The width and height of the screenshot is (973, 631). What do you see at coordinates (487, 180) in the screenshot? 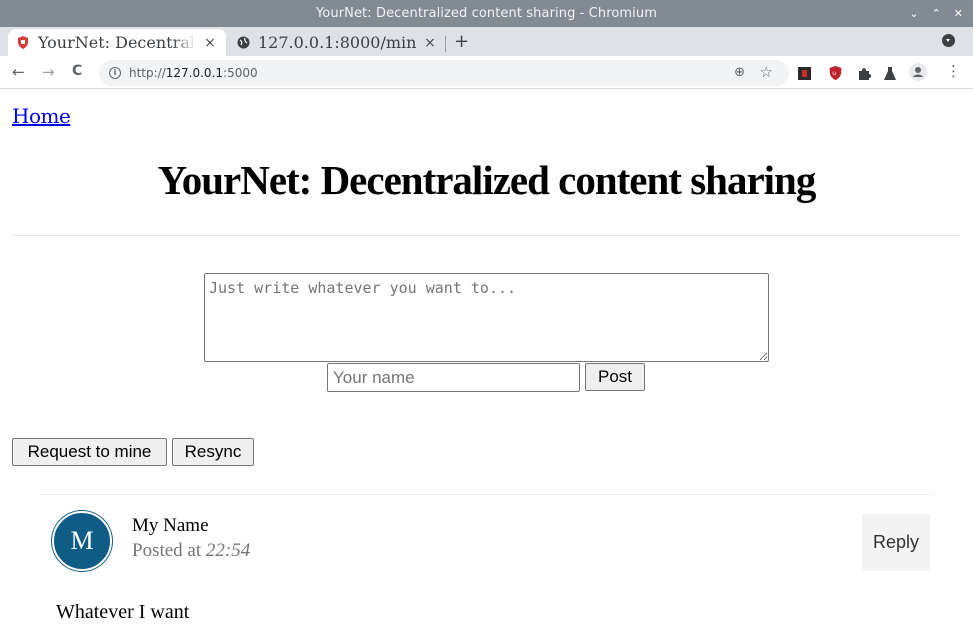
I see `page-title: YourNet: Decentralized content sharing` at bounding box center [487, 180].